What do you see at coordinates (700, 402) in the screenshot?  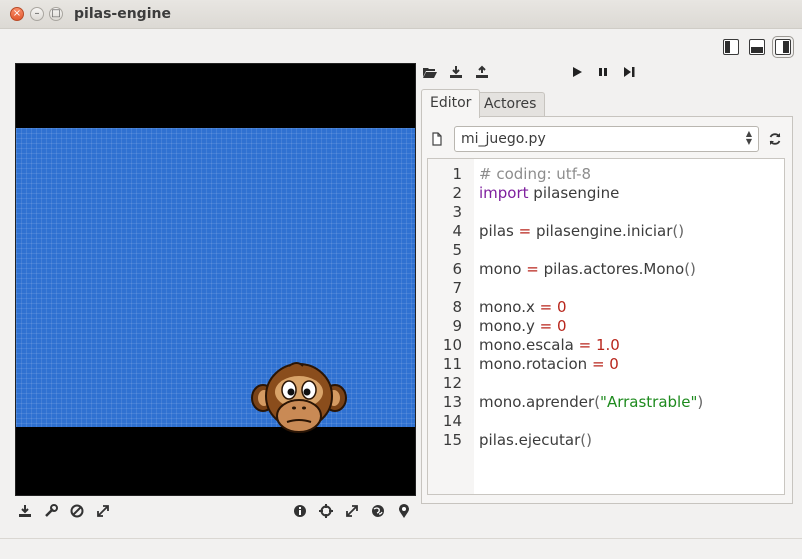 I see `code-token: )` at bounding box center [700, 402].